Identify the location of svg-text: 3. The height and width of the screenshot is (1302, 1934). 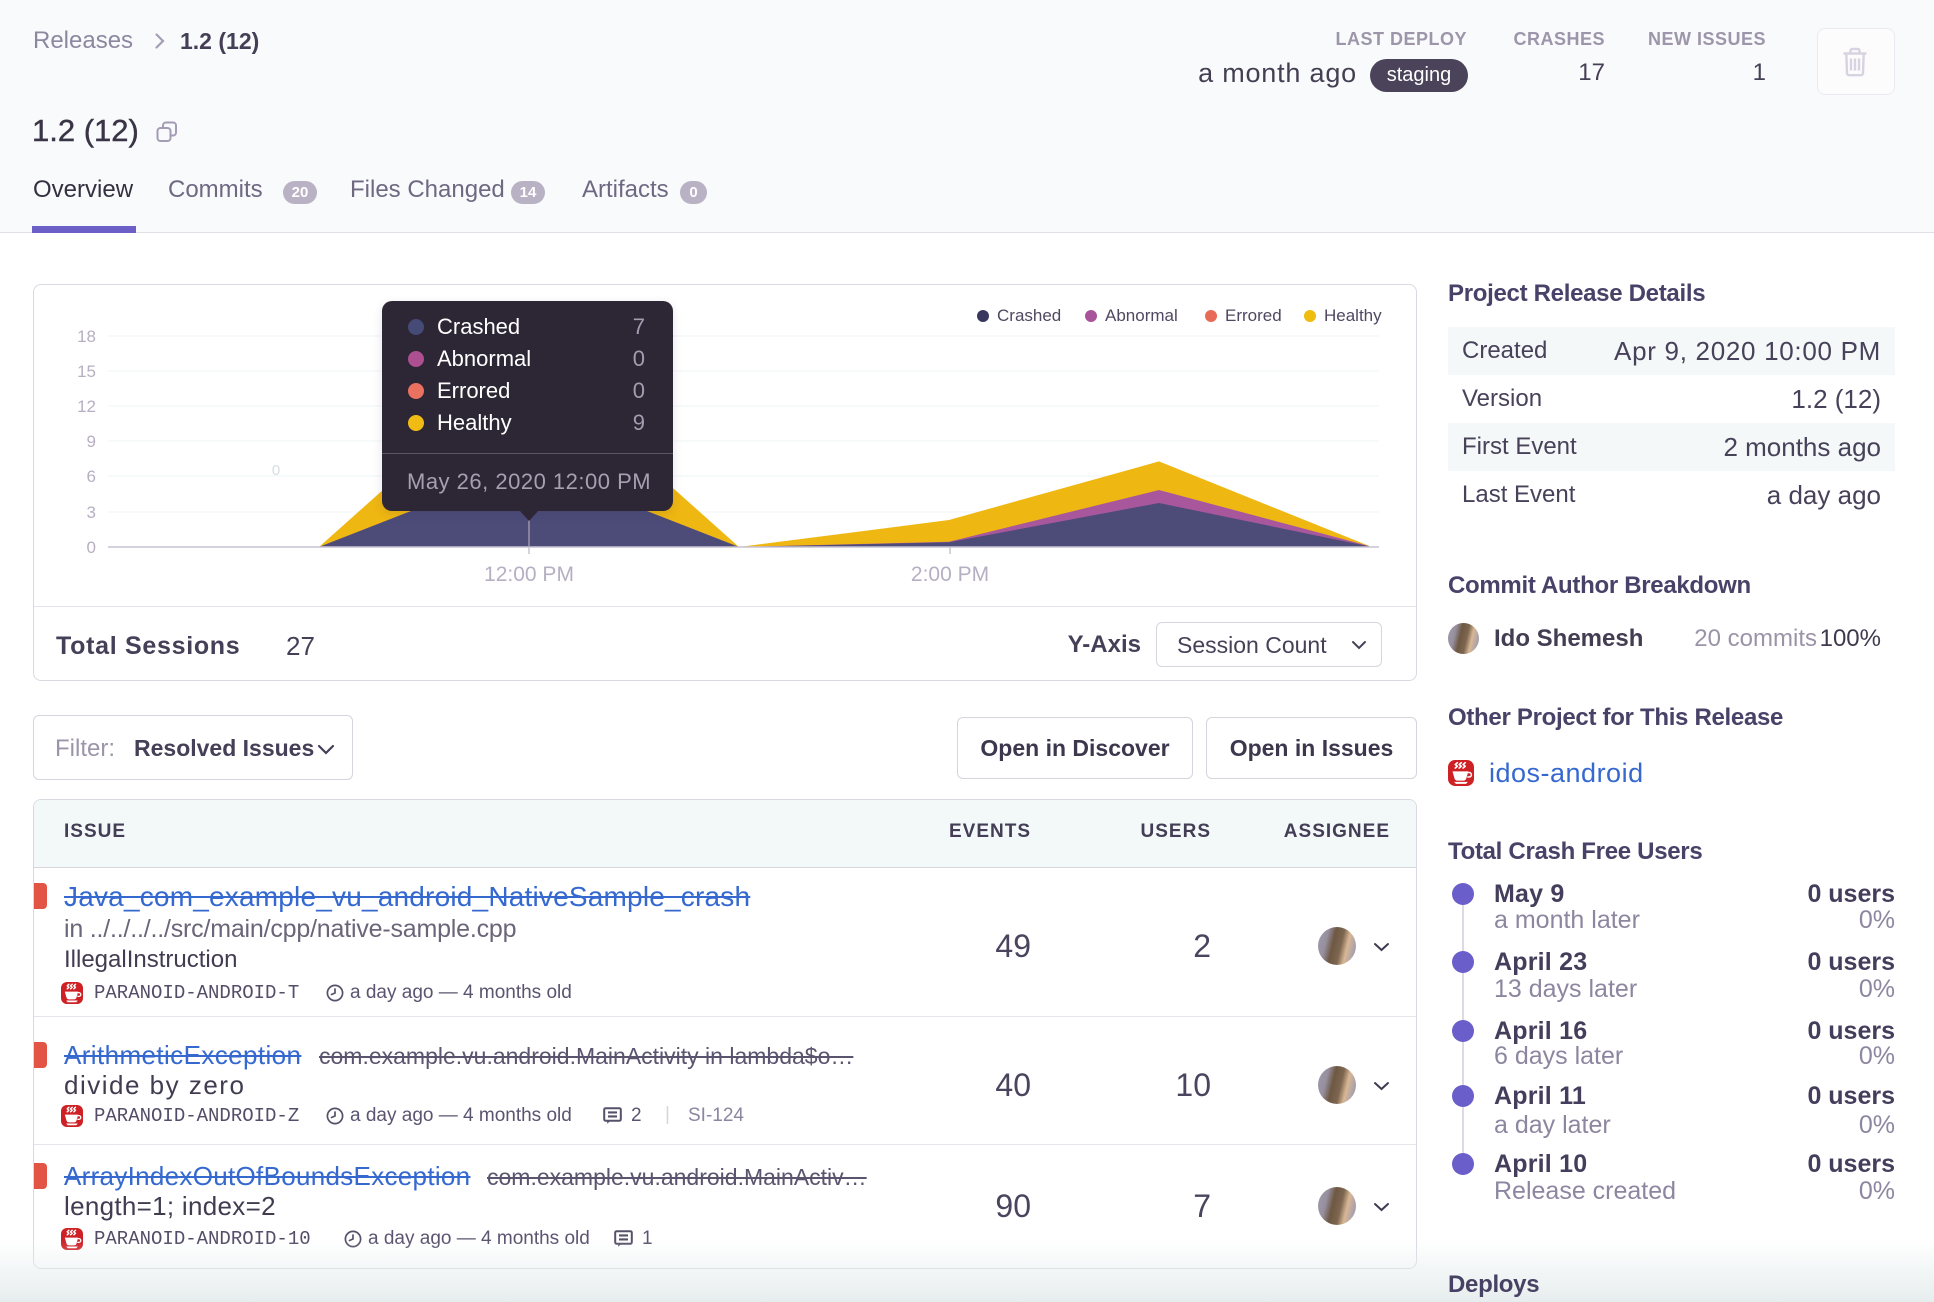
(91, 512).